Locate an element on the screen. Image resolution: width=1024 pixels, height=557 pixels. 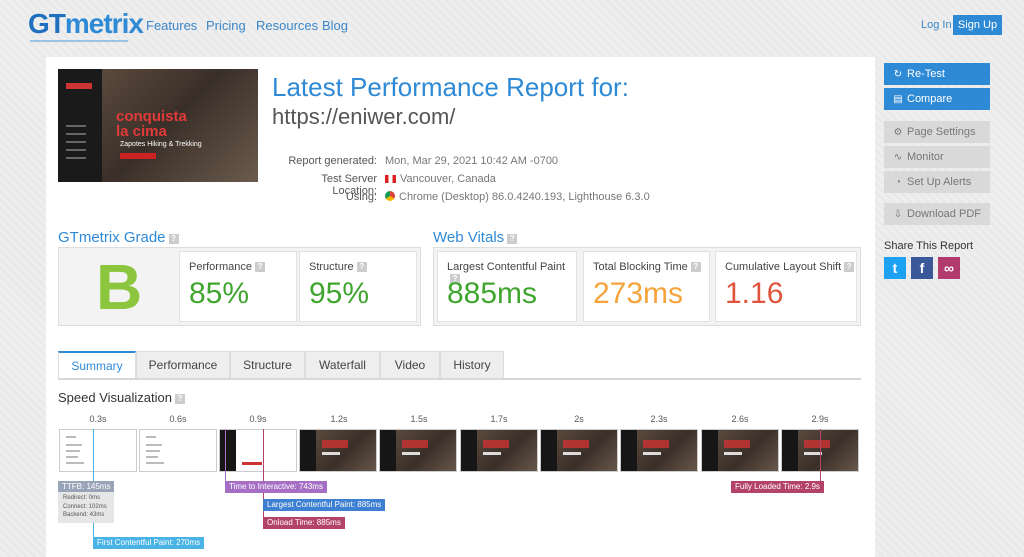
cls-value: 1.16 is located at coordinates (754, 293).